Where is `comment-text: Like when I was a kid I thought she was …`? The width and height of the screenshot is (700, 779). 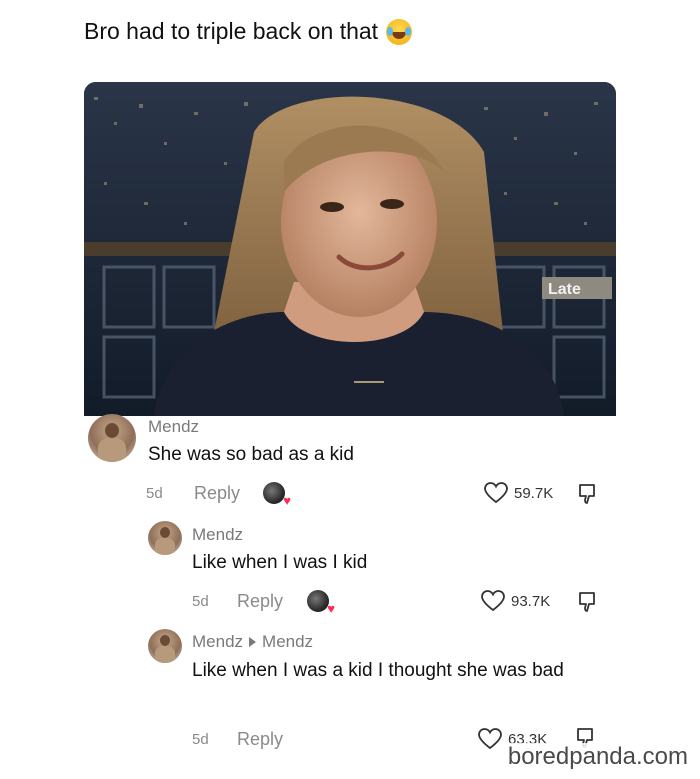 comment-text: Like when I was a kid I thought she was … is located at coordinates (378, 670).